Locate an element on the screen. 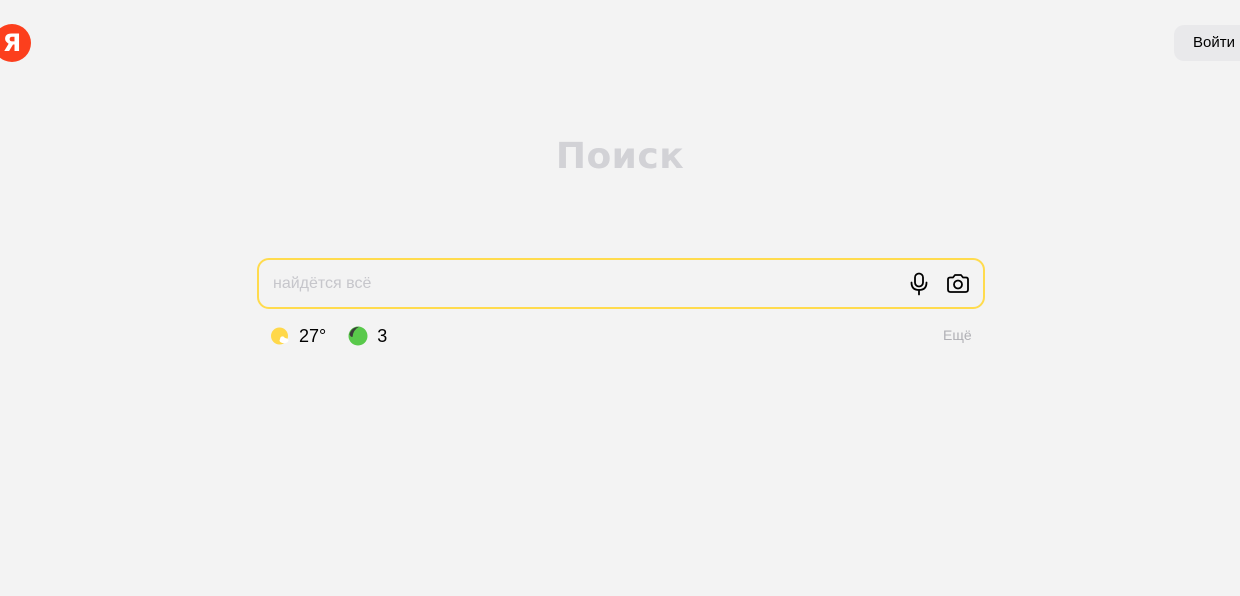  weather-widget: 27° is located at coordinates (298, 336).